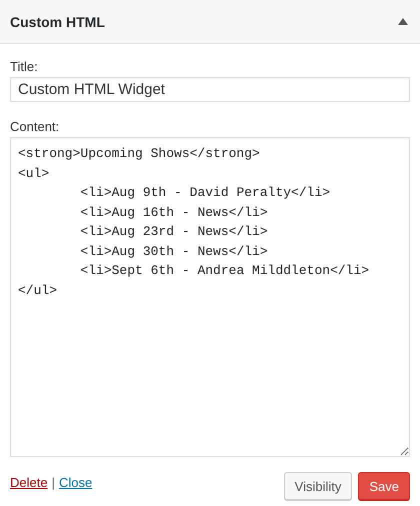 The image size is (420, 506). Describe the element at coordinates (210, 22) in the screenshot. I see `widget-header: Custom HTML` at that location.